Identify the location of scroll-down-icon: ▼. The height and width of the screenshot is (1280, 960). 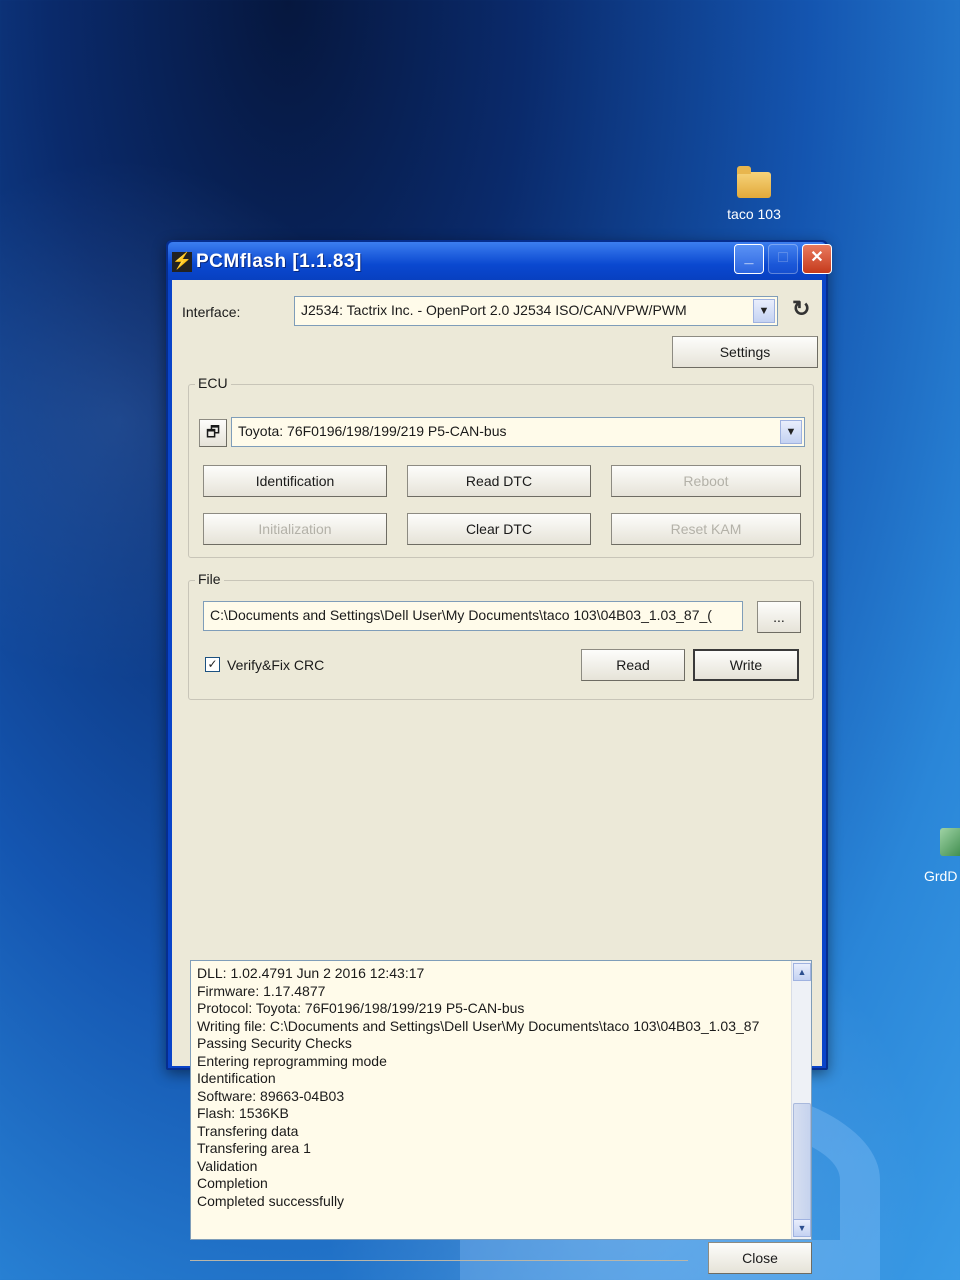
(802, 1228).